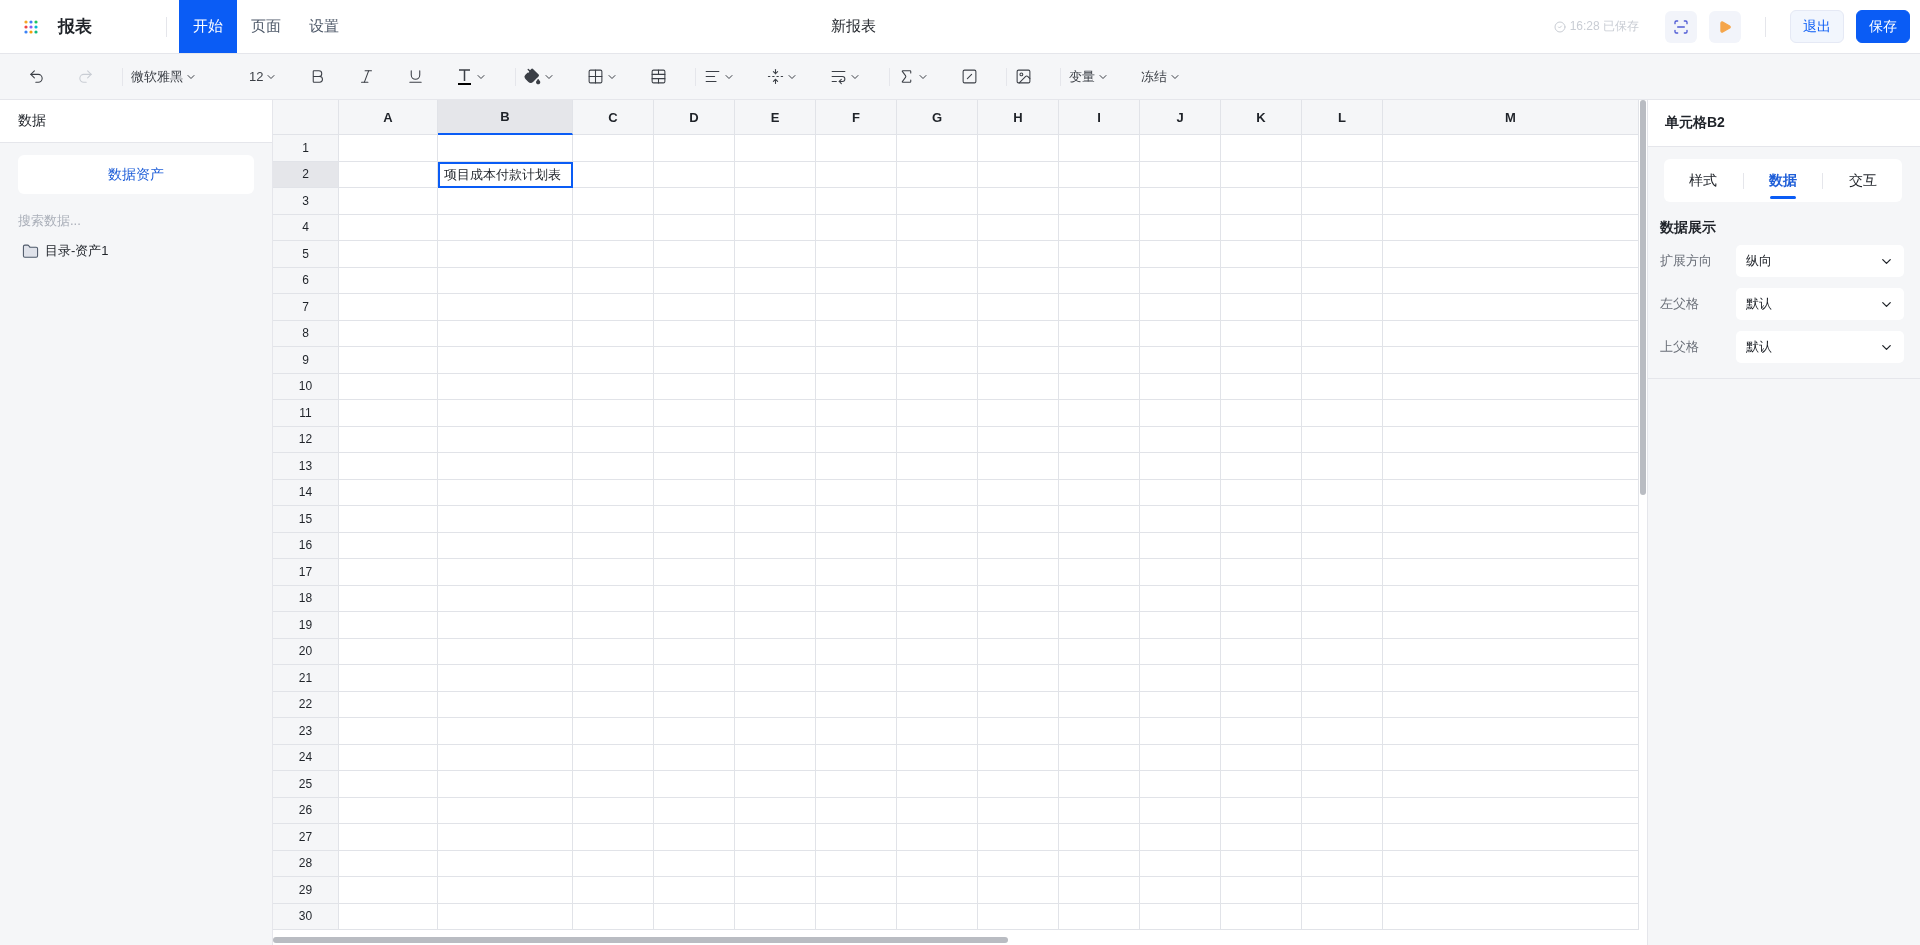 This screenshot has height=945, width=1920. What do you see at coordinates (613, 117) in the screenshot?
I see `column-header: C` at bounding box center [613, 117].